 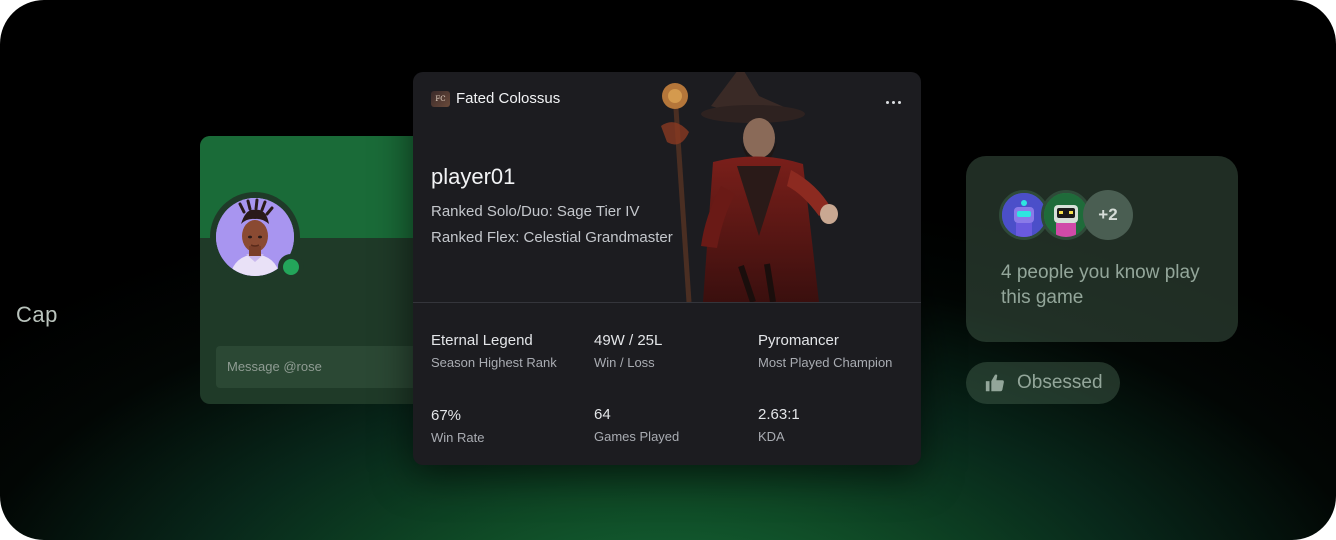 What do you see at coordinates (779, 425) in the screenshot?
I see `stat-kda: 2.63:1 KDA` at bounding box center [779, 425].